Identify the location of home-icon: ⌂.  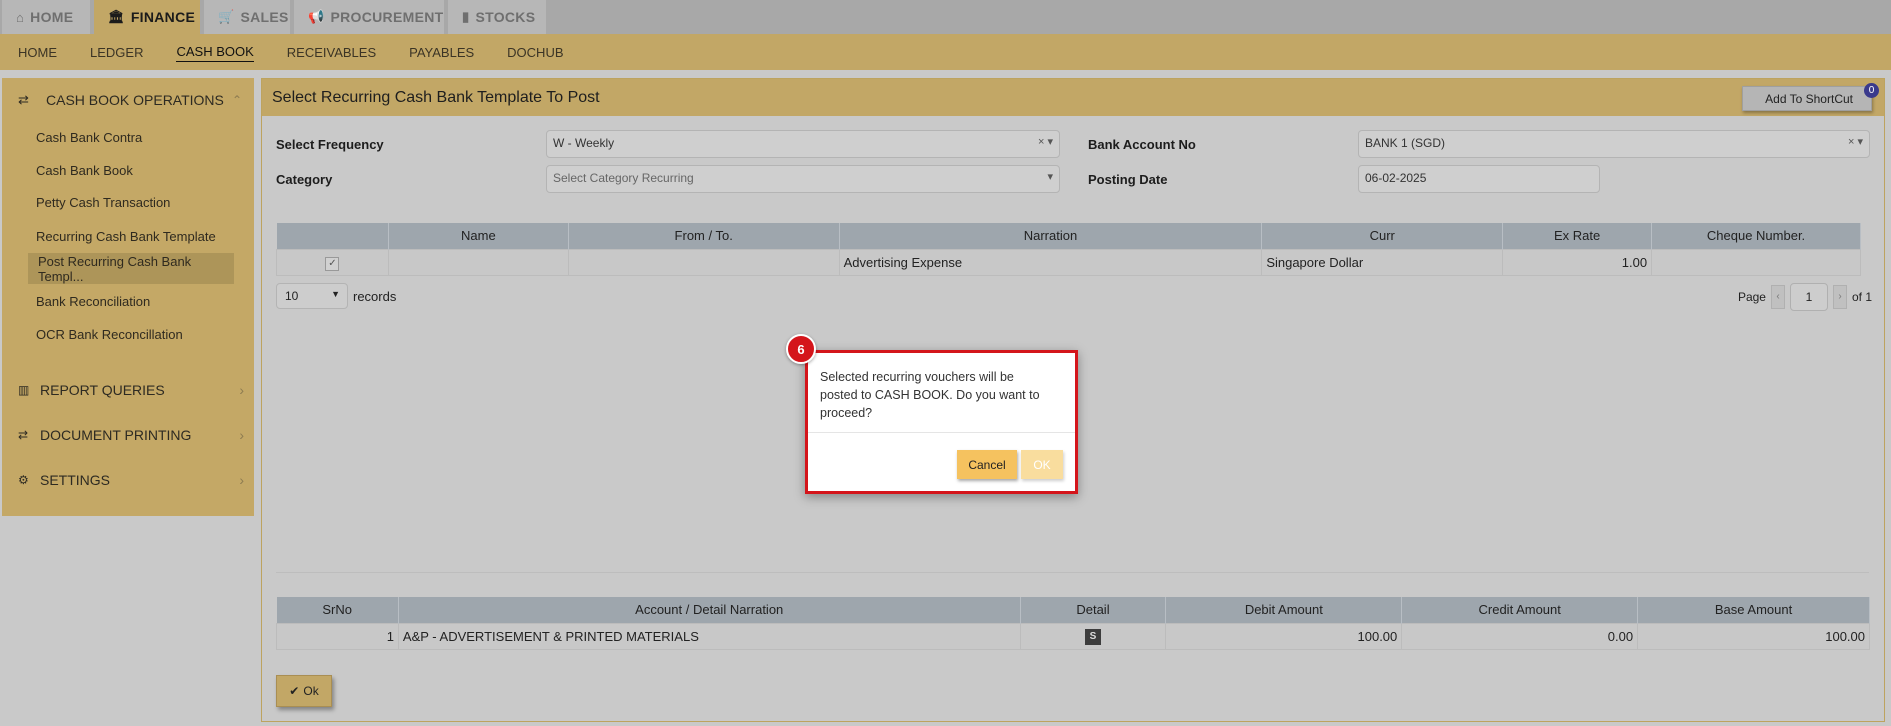
(20, 17).